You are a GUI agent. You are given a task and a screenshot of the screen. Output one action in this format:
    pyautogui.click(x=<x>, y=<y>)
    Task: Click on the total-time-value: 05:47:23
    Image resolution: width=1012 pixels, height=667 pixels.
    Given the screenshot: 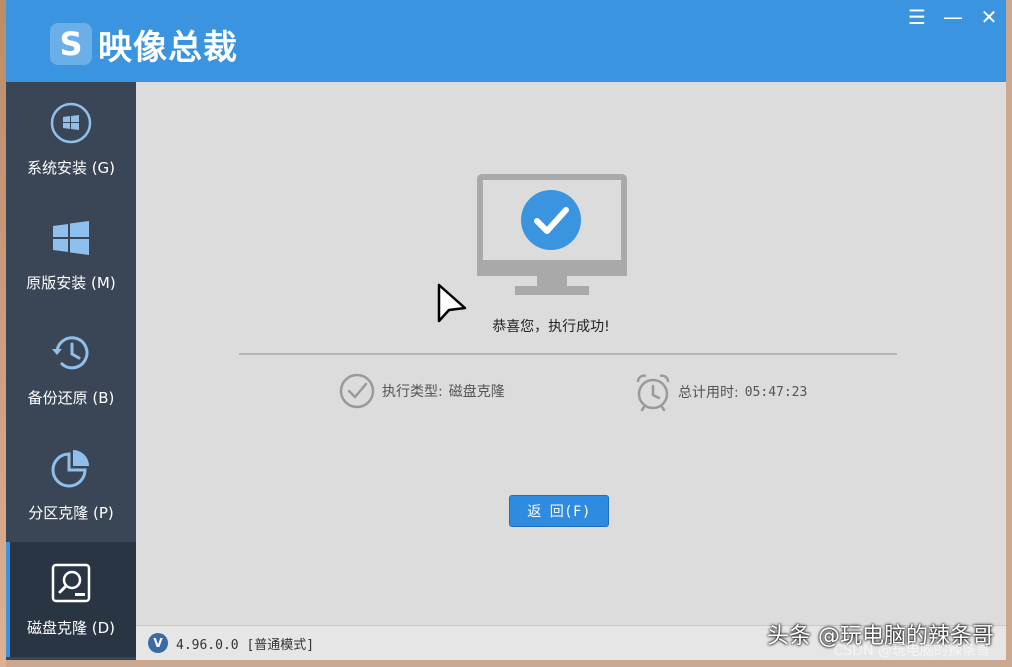 What is the action you would take?
    pyautogui.click(x=776, y=392)
    